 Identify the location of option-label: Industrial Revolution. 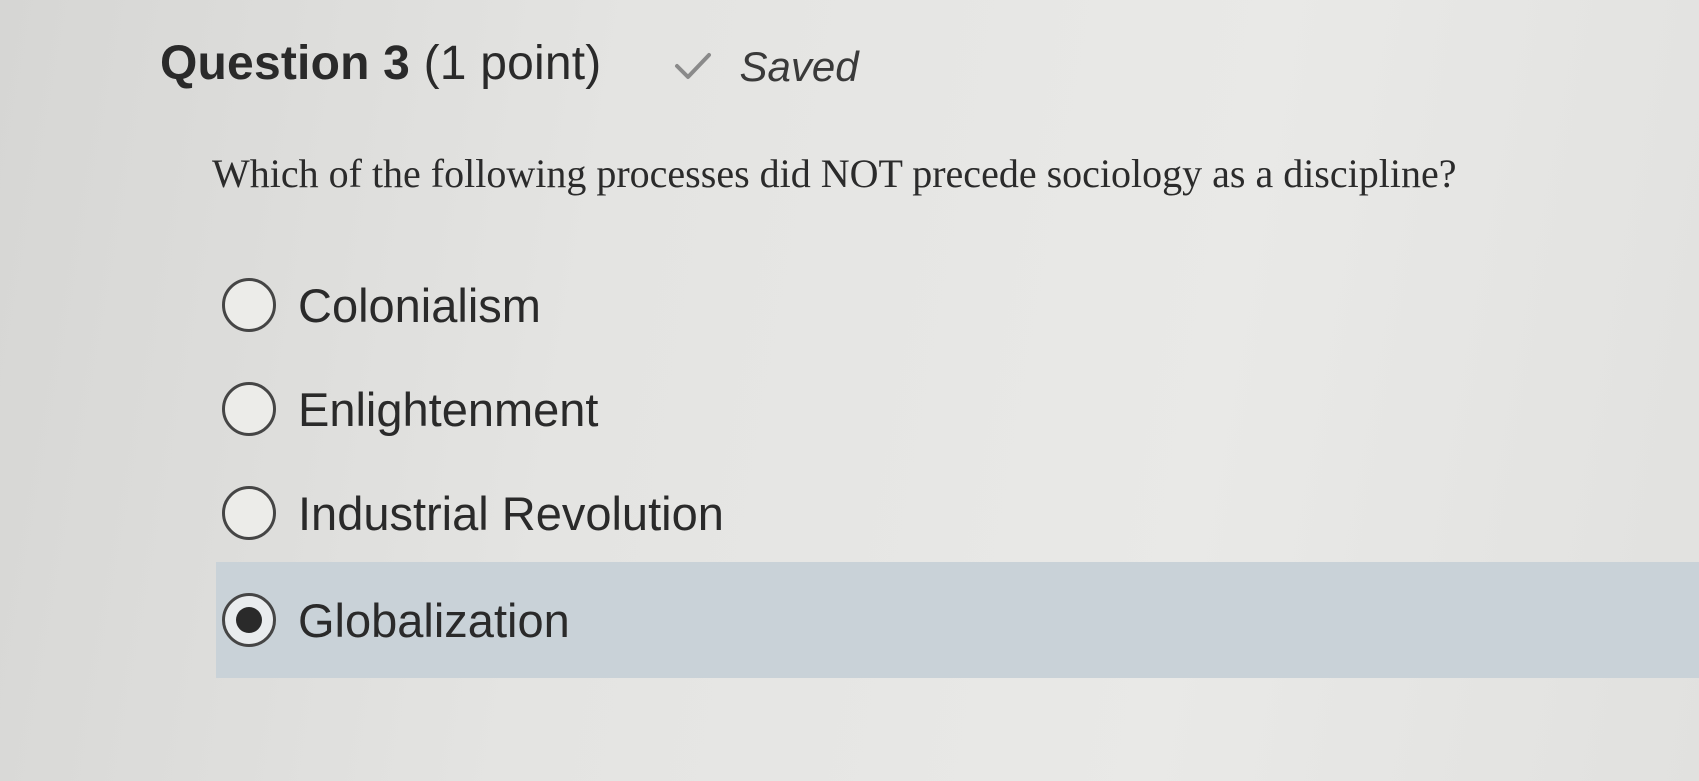
(511, 513).